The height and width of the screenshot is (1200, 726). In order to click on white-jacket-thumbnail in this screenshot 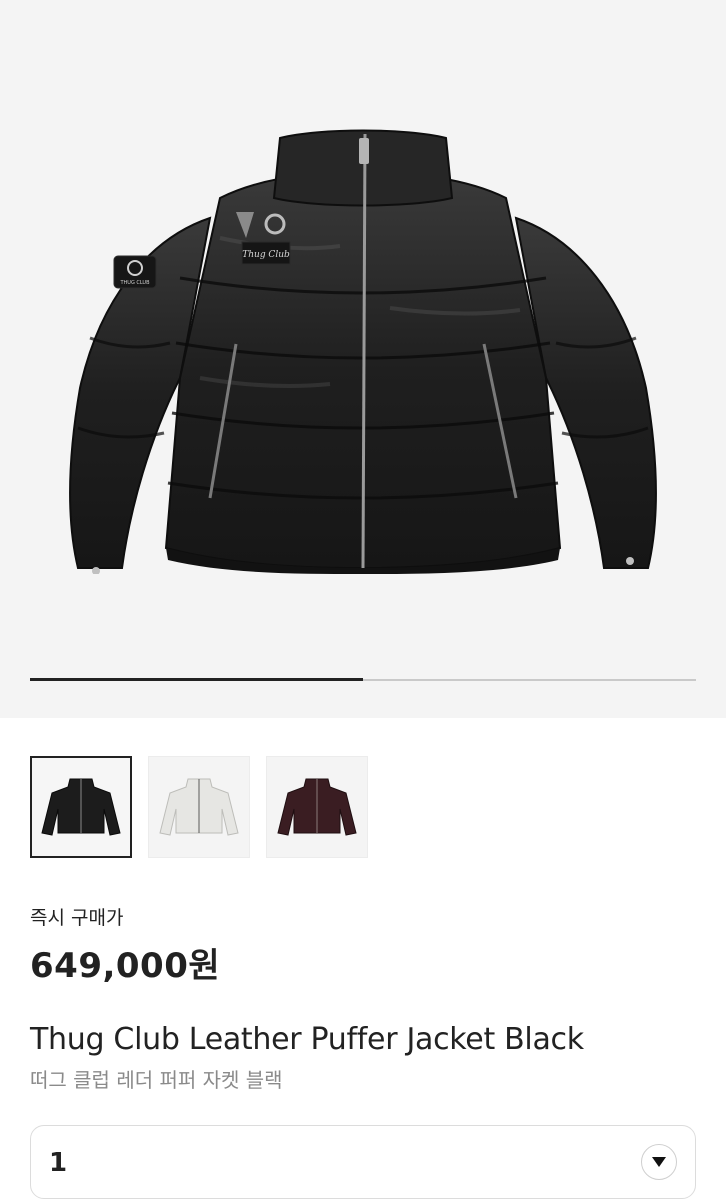, I will do `click(199, 807)`.